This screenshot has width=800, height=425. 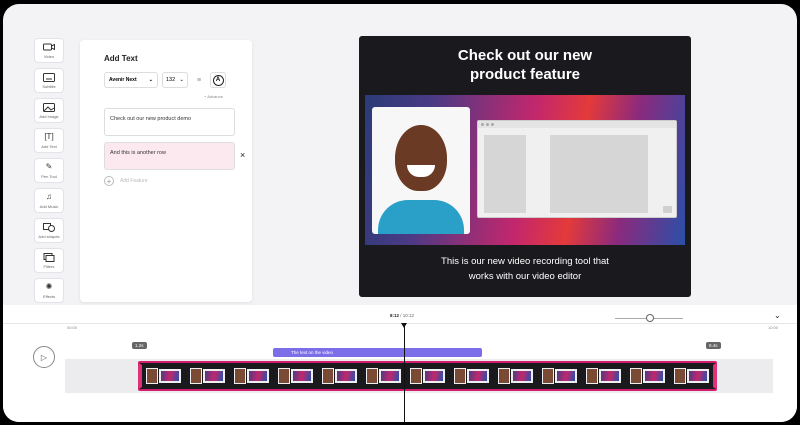 What do you see at coordinates (49, 196) in the screenshot?
I see `music-icon: ♫` at bounding box center [49, 196].